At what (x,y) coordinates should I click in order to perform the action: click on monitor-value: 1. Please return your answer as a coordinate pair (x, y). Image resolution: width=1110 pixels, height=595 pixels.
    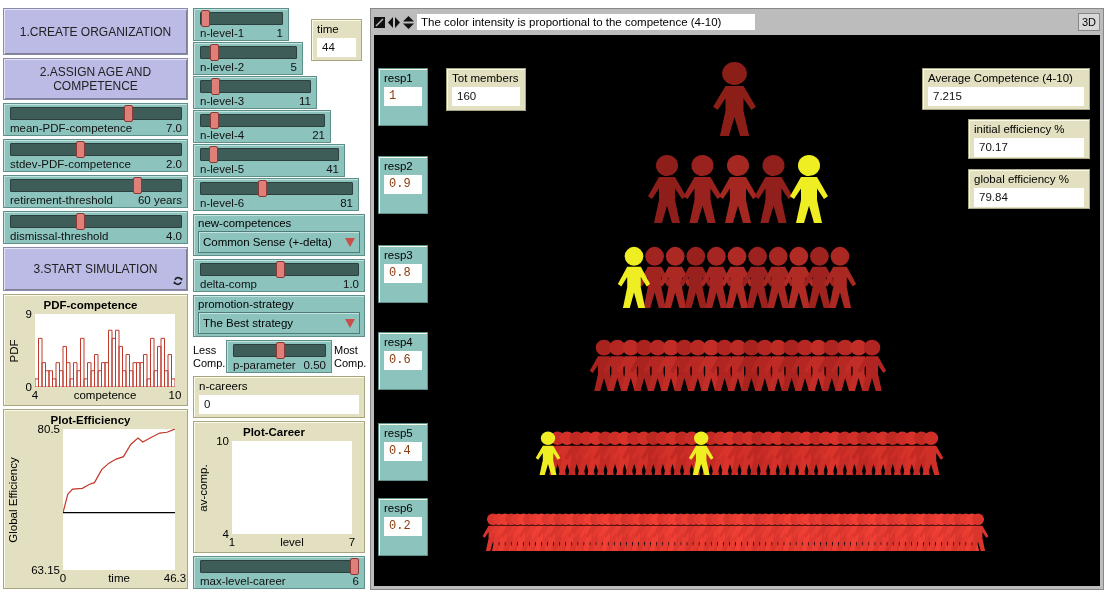
    Looking at the image, I should click on (403, 96).